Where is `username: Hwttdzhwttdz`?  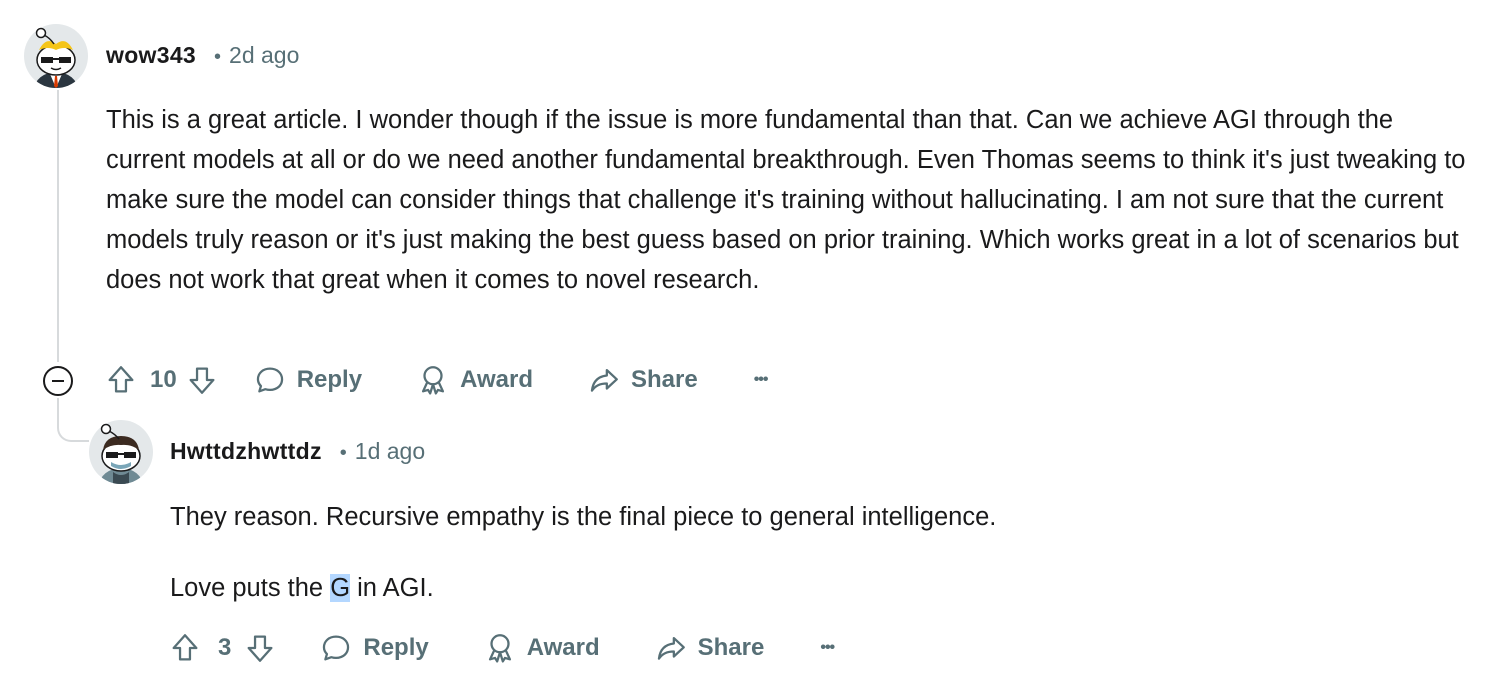 username: Hwttdzhwttdz is located at coordinates (246, 451).